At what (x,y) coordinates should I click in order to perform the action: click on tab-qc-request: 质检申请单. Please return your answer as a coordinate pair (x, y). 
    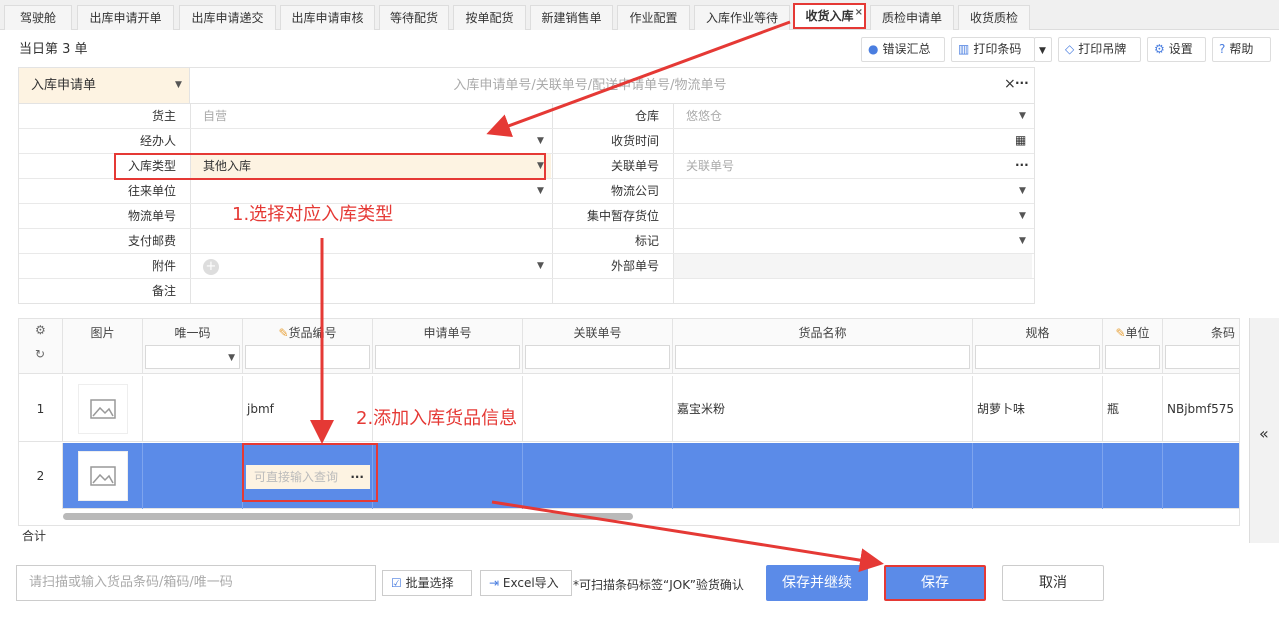
    Looking at the image, I should click on (912, 17).